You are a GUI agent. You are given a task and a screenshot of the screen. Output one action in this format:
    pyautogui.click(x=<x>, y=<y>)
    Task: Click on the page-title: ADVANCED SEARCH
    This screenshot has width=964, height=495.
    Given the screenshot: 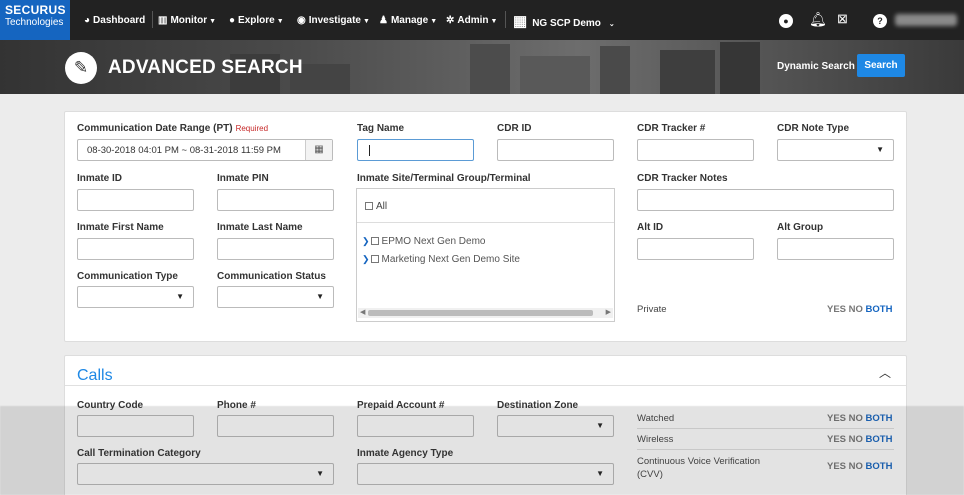 What is the action you would take?
    pyautogui.click(x=205, y=67)
    